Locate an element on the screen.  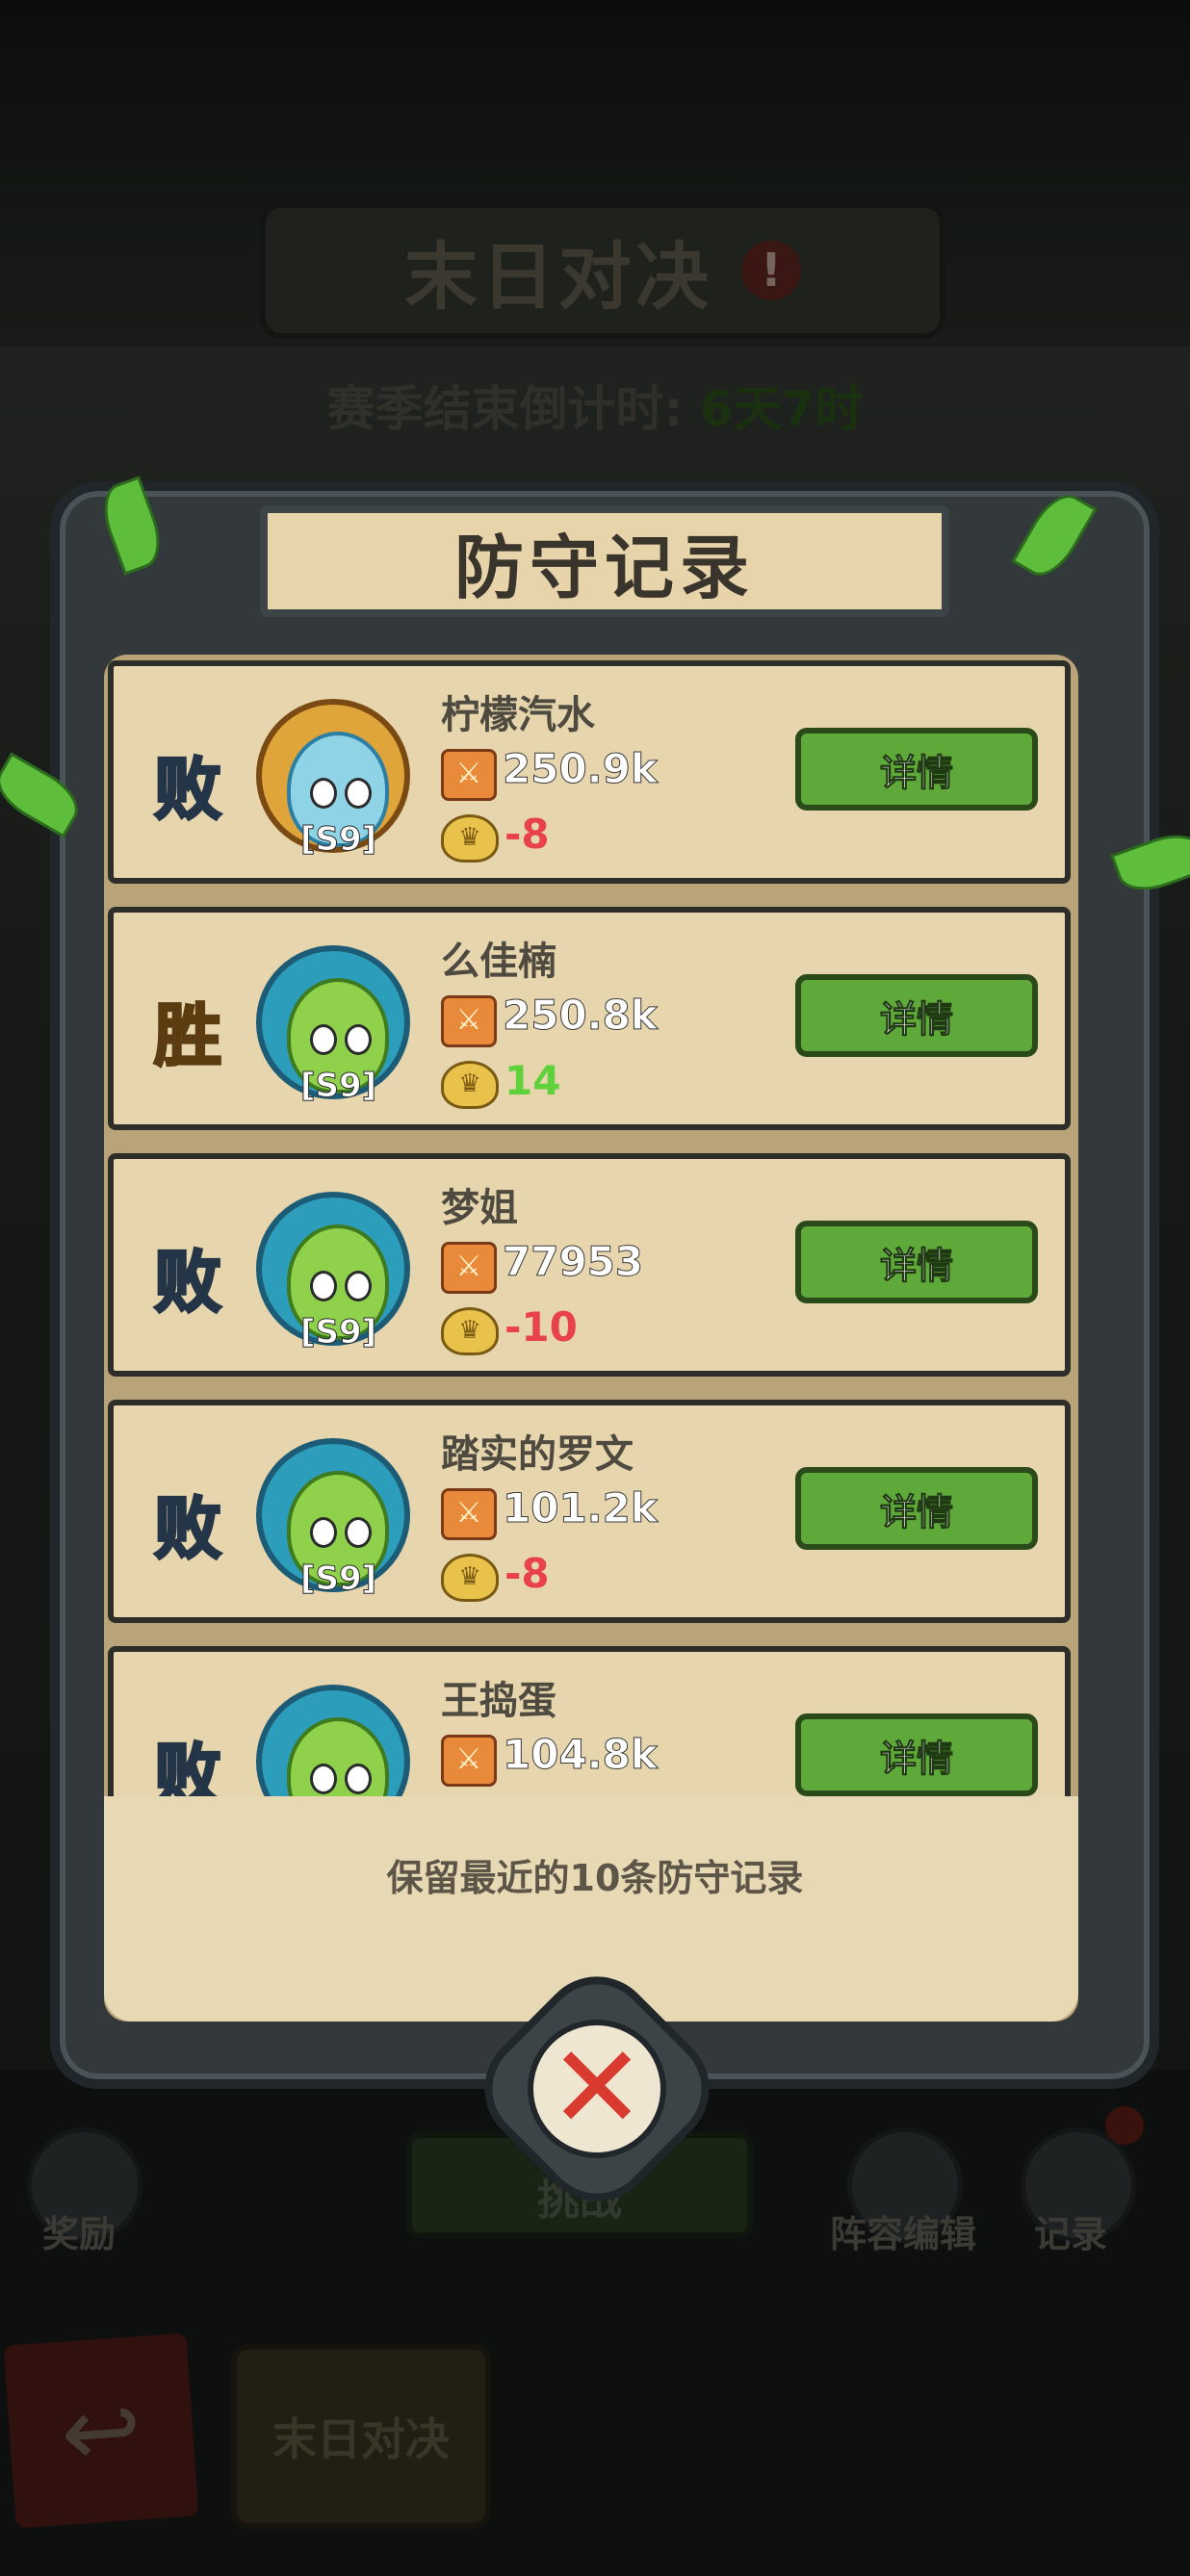
trophy-delta: 14 is located at coordinates (532, 1080).